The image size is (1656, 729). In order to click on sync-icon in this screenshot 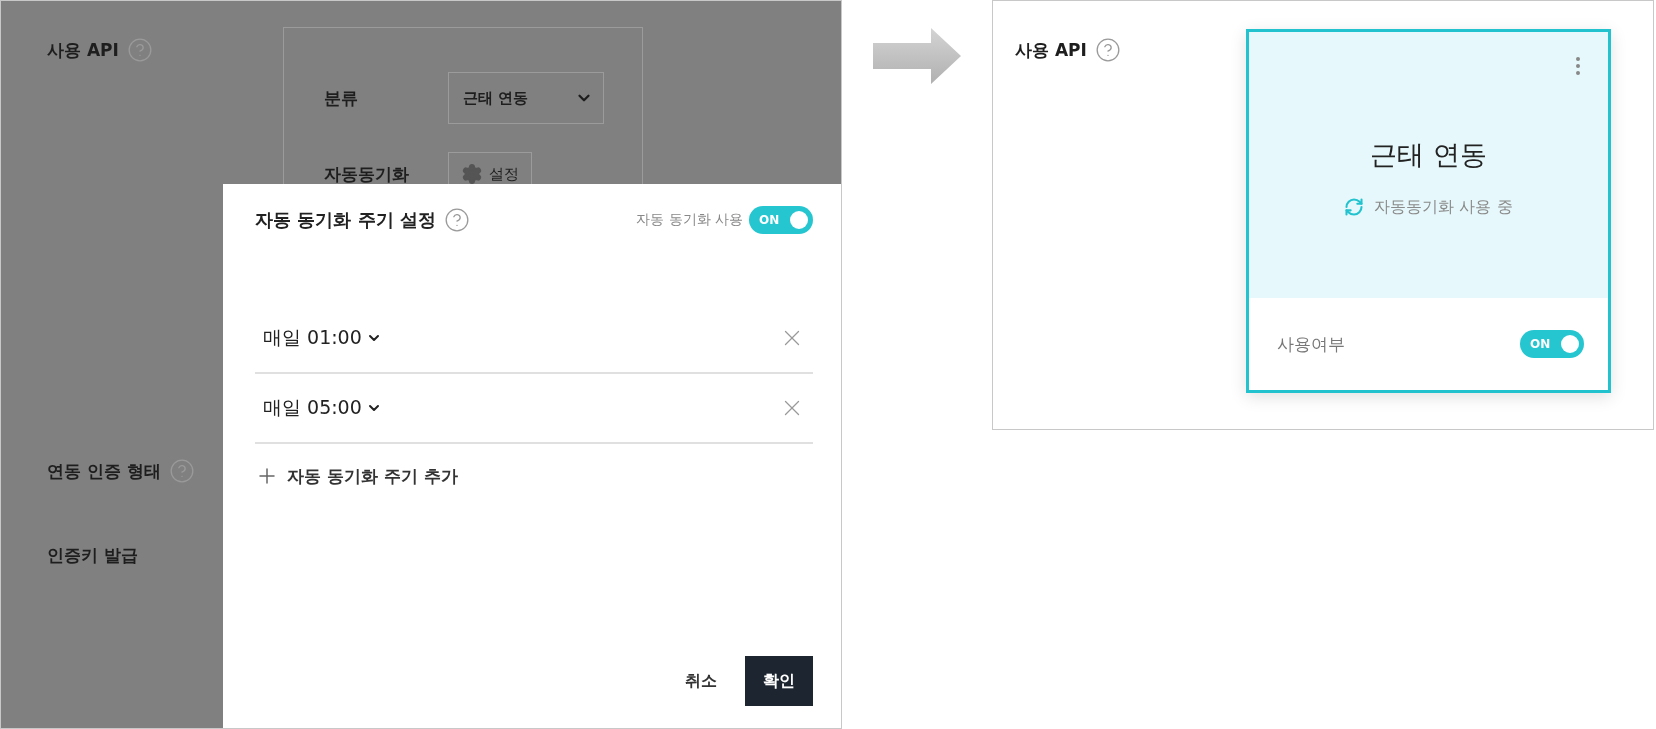, I will do `click(1354, 207)`.